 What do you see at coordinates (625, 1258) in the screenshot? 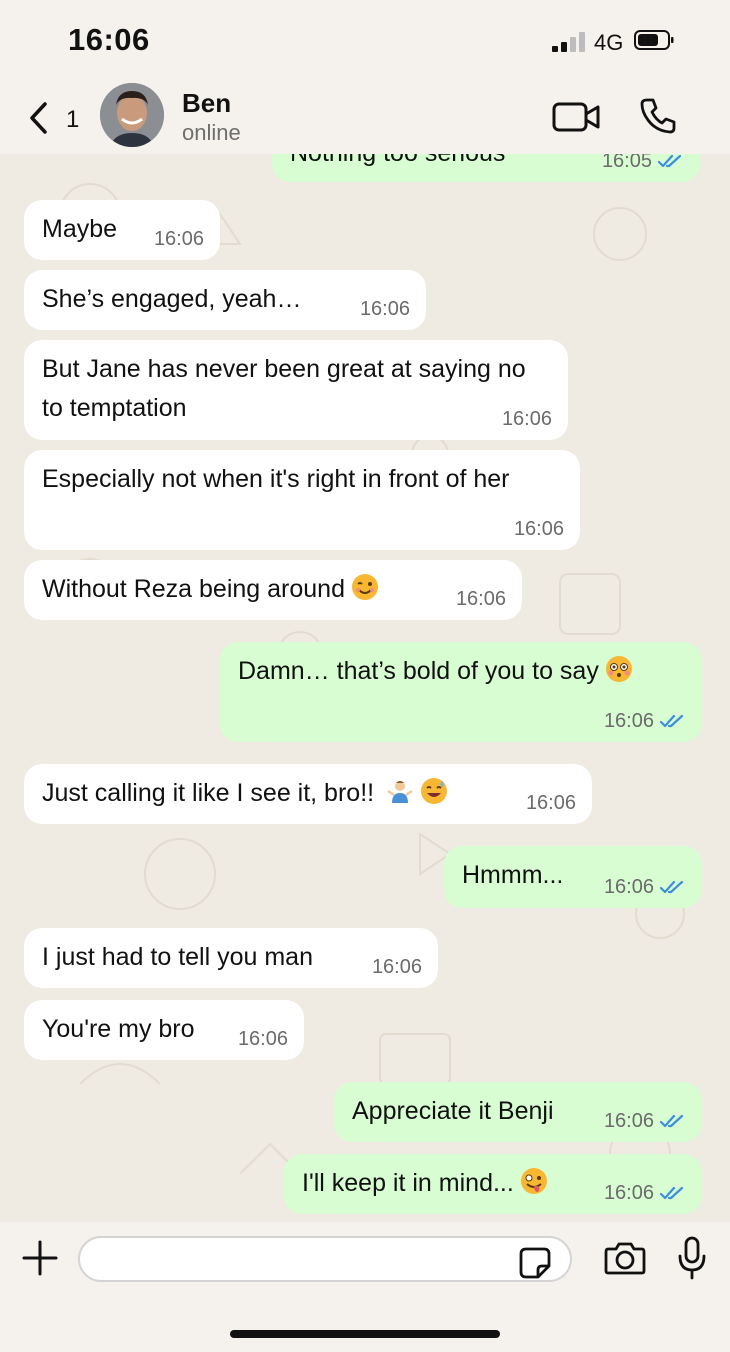
I see `camera-icon` at bounding box center [625, 1258].